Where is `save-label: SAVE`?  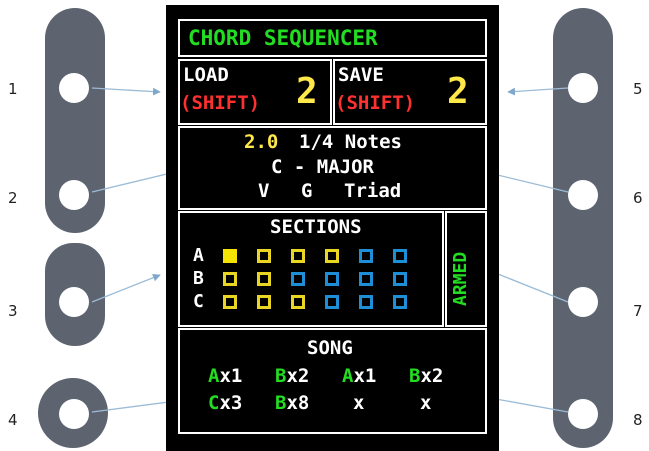 save-label: SAVE is located at coordinates (361, 75).